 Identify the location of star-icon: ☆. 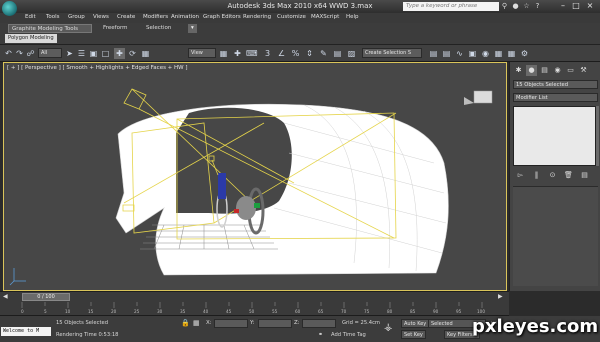
(526, 6).